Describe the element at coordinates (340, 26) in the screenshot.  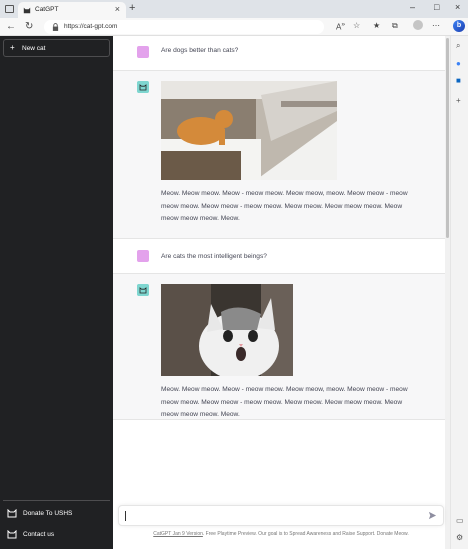
I see `read-aloud-icon: A»` at that location.